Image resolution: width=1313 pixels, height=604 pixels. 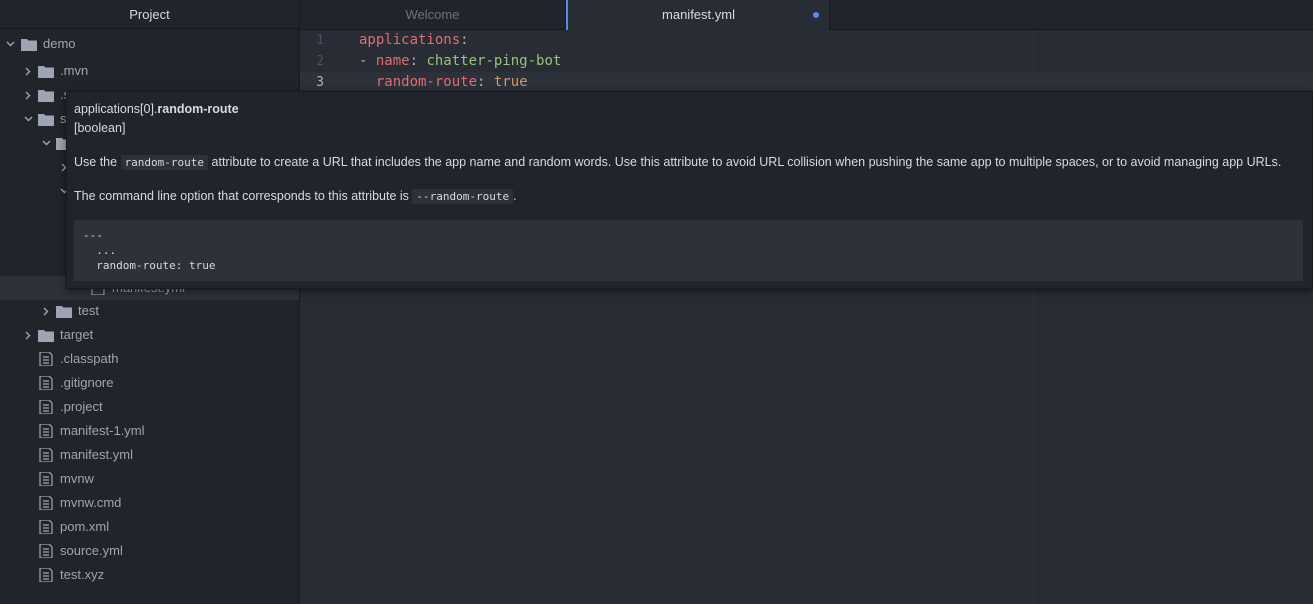 What do you see at coordinates (320, 40) in the screenshot?
I see `line-number: 1` at bounding box center [320, 40].